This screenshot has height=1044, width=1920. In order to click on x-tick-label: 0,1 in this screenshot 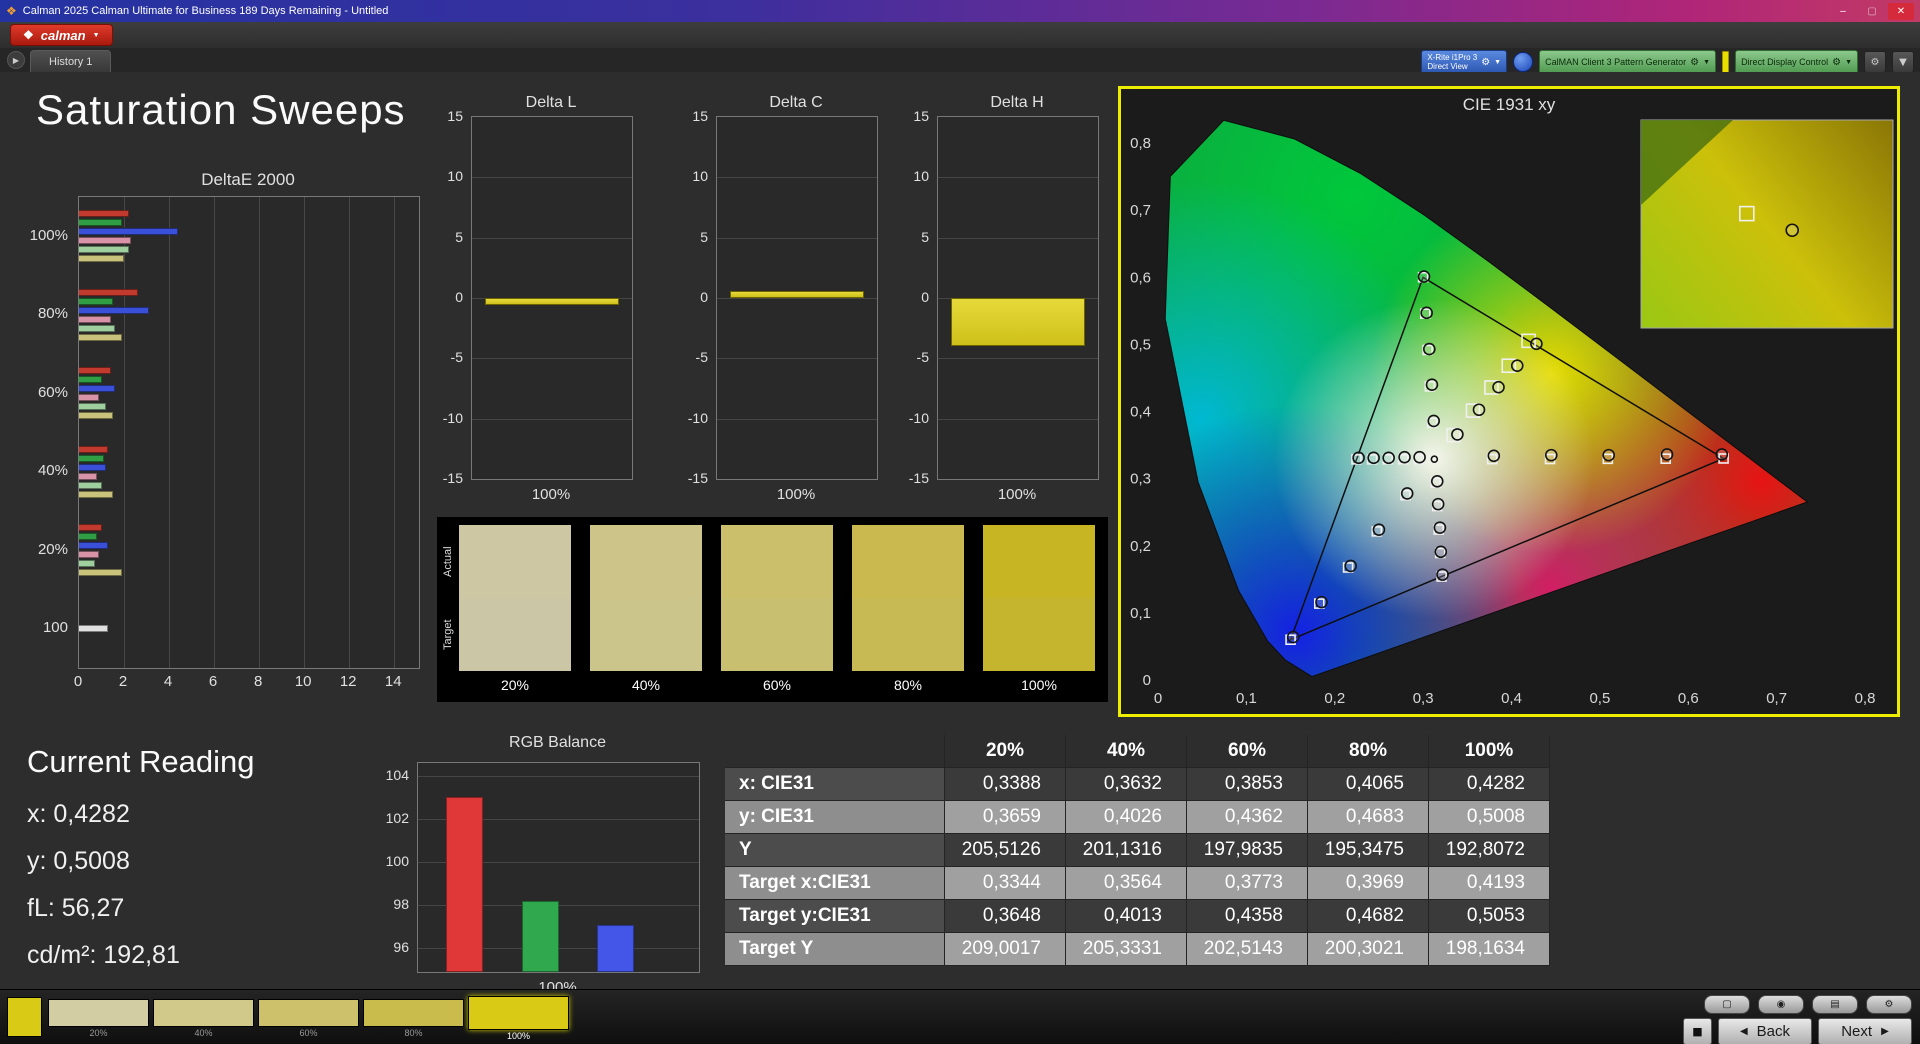, I will do `click(1246, 698)`.